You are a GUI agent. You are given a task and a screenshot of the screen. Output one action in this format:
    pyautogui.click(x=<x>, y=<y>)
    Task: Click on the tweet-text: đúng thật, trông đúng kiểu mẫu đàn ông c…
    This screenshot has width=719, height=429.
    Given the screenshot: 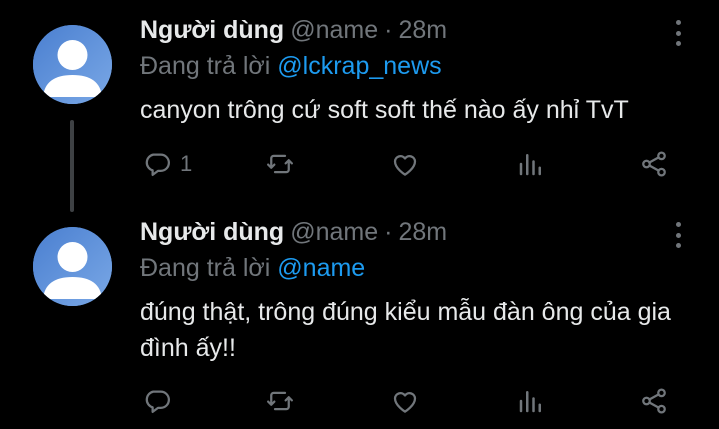 What is the action you would take?
    pyautogui.click(x=405, y=330)
    